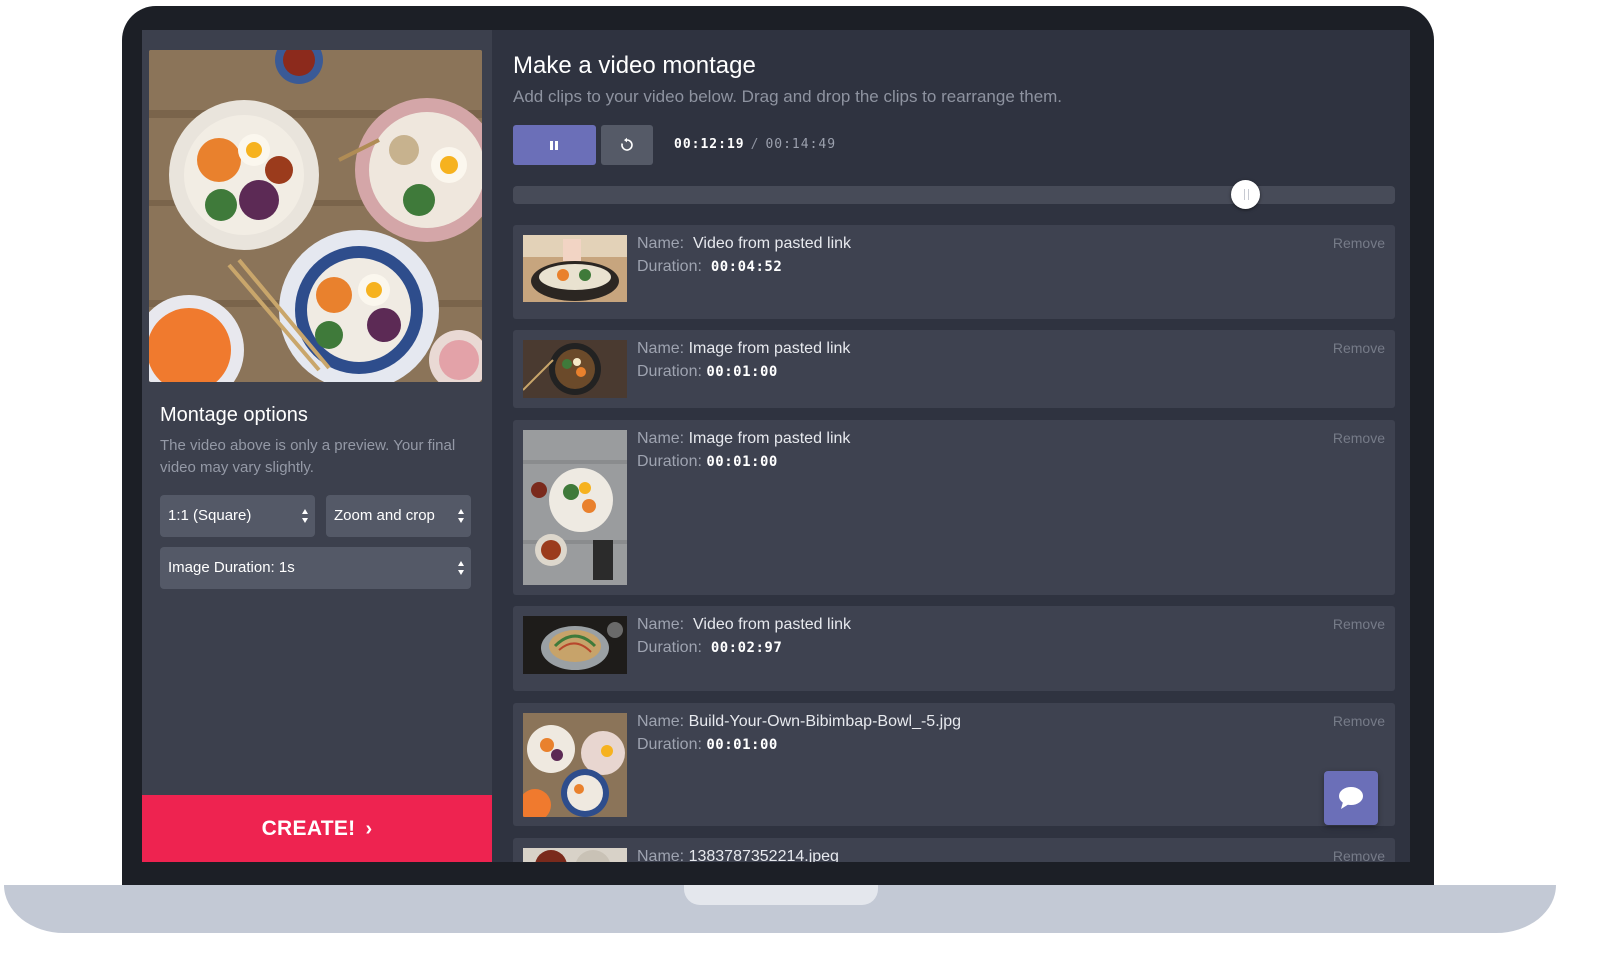  I want to click on aspect-ratio-select: 1:1 (Square), so click(237, 516).